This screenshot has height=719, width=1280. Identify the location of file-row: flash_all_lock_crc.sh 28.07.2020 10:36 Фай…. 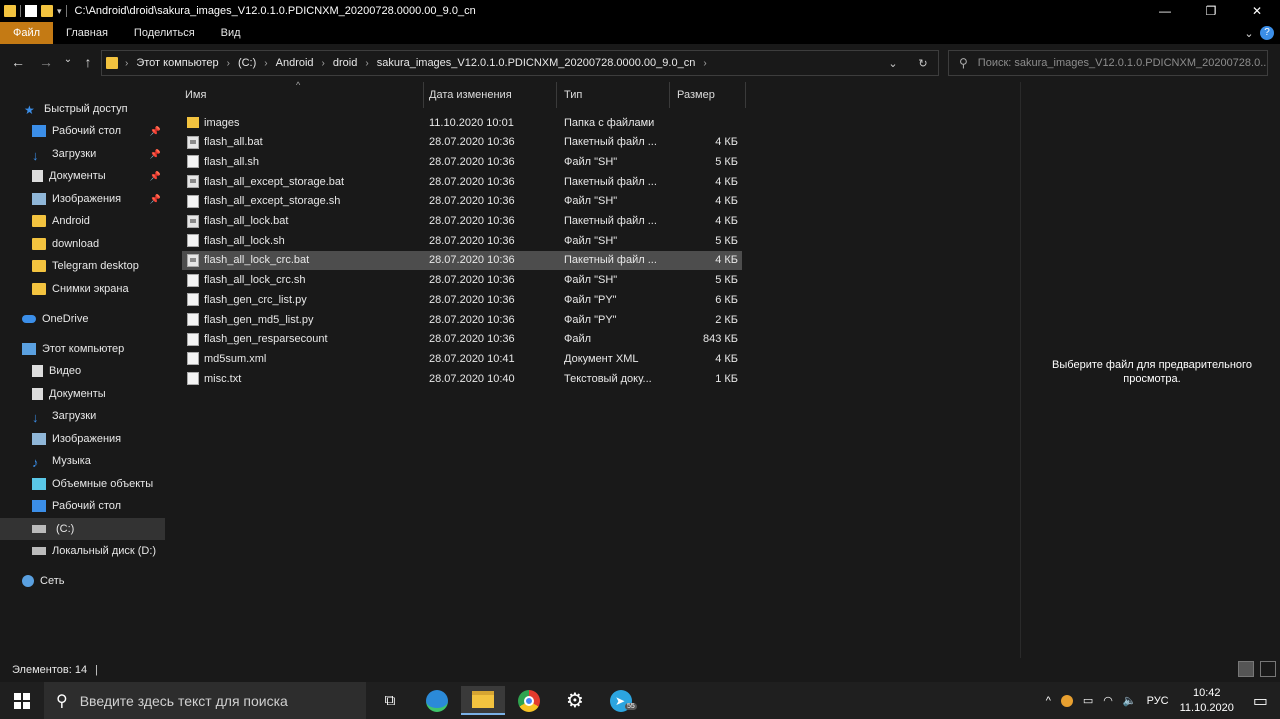
(462, 280).